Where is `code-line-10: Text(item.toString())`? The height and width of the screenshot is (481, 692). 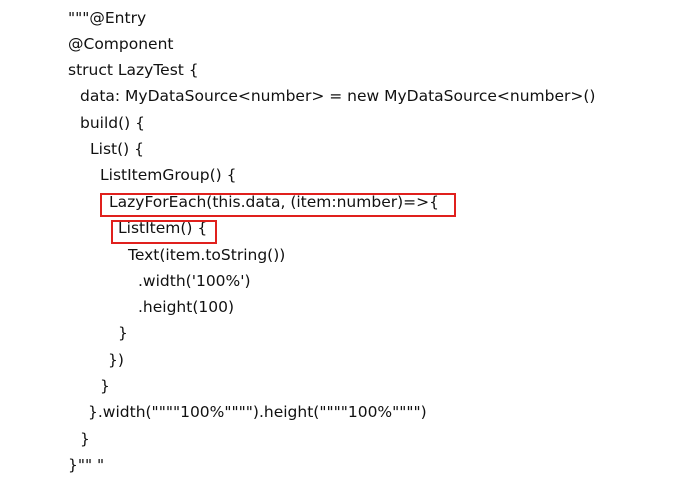 code-line-10: Text(item.toString()) is located at coordinates (207, 255).